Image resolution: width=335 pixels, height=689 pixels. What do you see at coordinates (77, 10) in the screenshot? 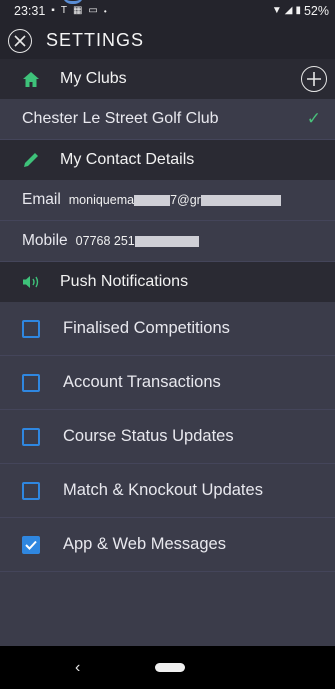
I see `app-icon: ▦` at bounding box center [77, 10].